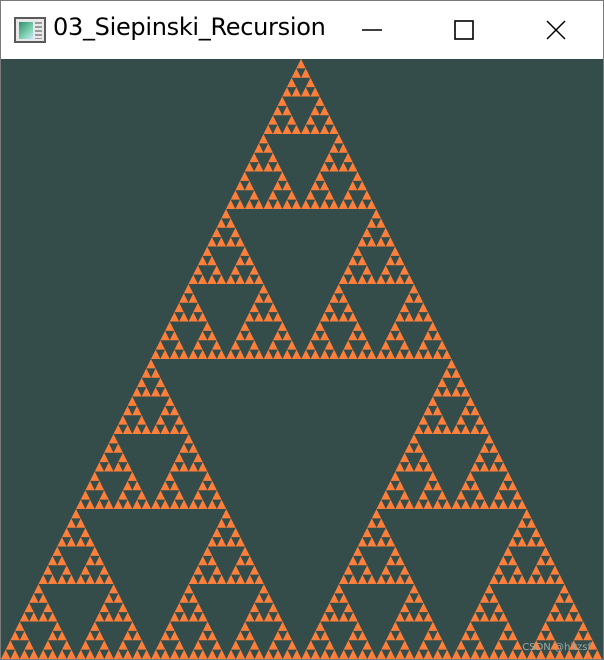 This screenshot has width=604, height=660. I want to click on app-icon-lines, so click(38, 30).